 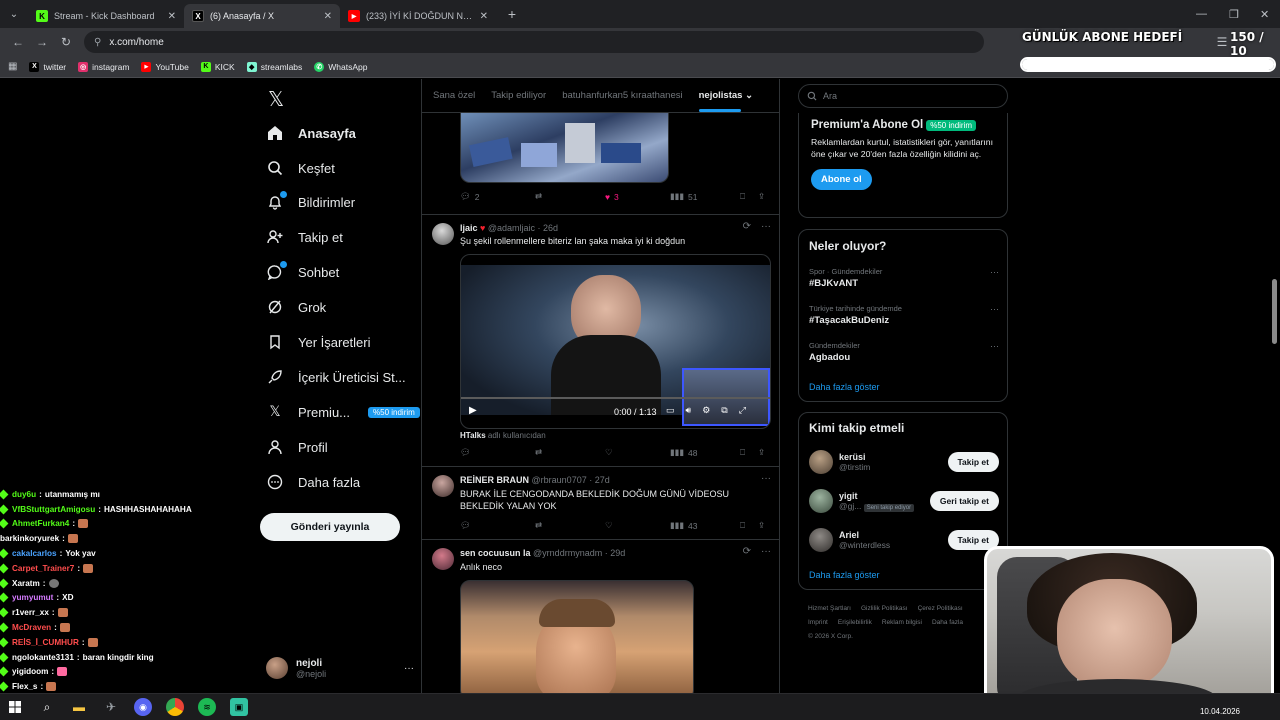 I want to click on tab-kick-dashboard: K Stream - Kick Dashboard ✕, so click(x=106, y=16).